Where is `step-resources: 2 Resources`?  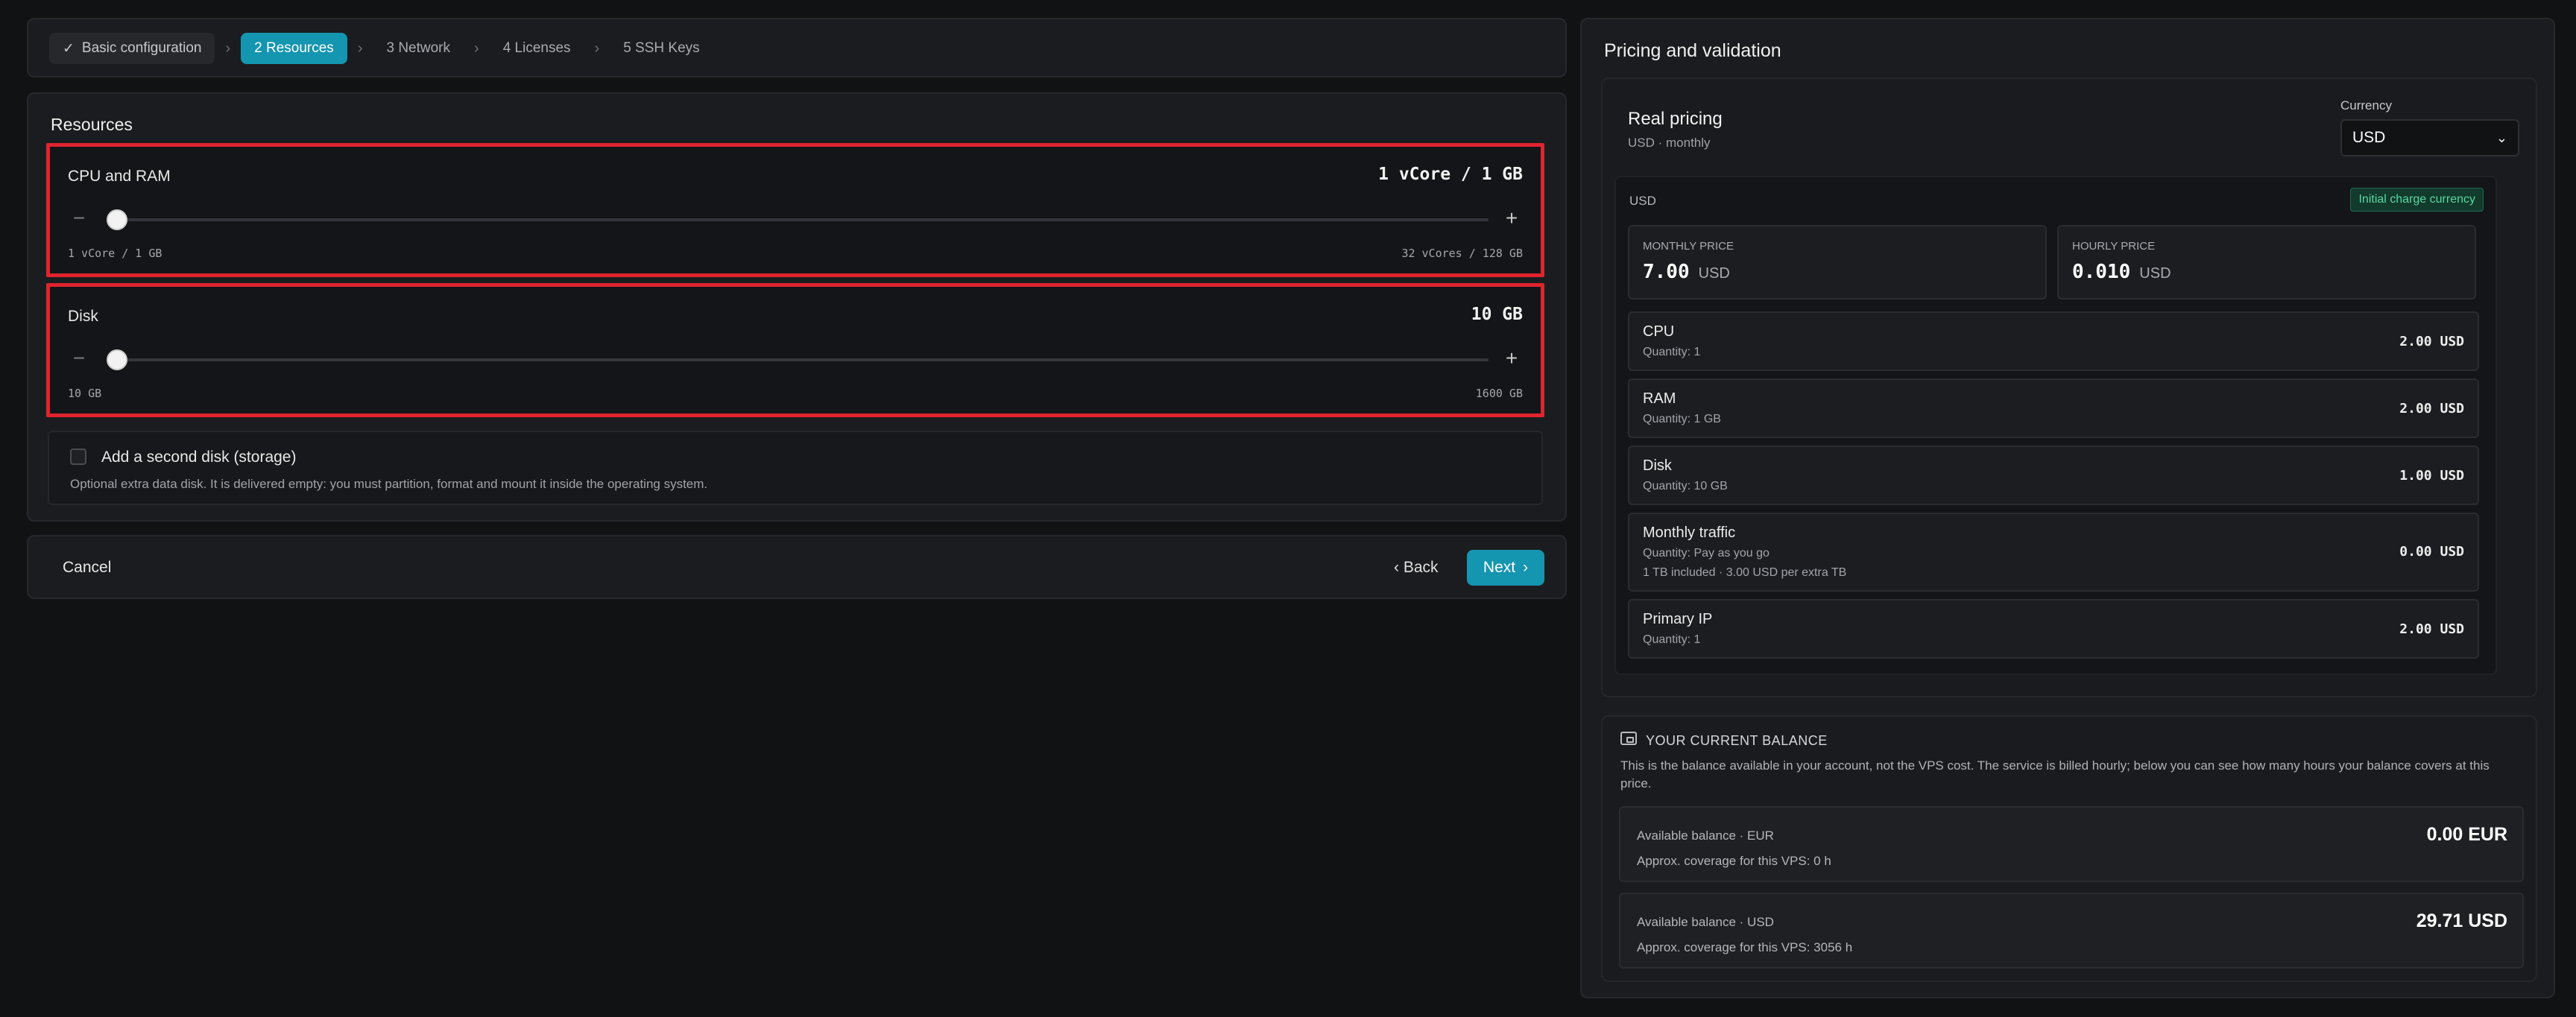 step-resources: 2 Resources is located at coordinates (294, 48).